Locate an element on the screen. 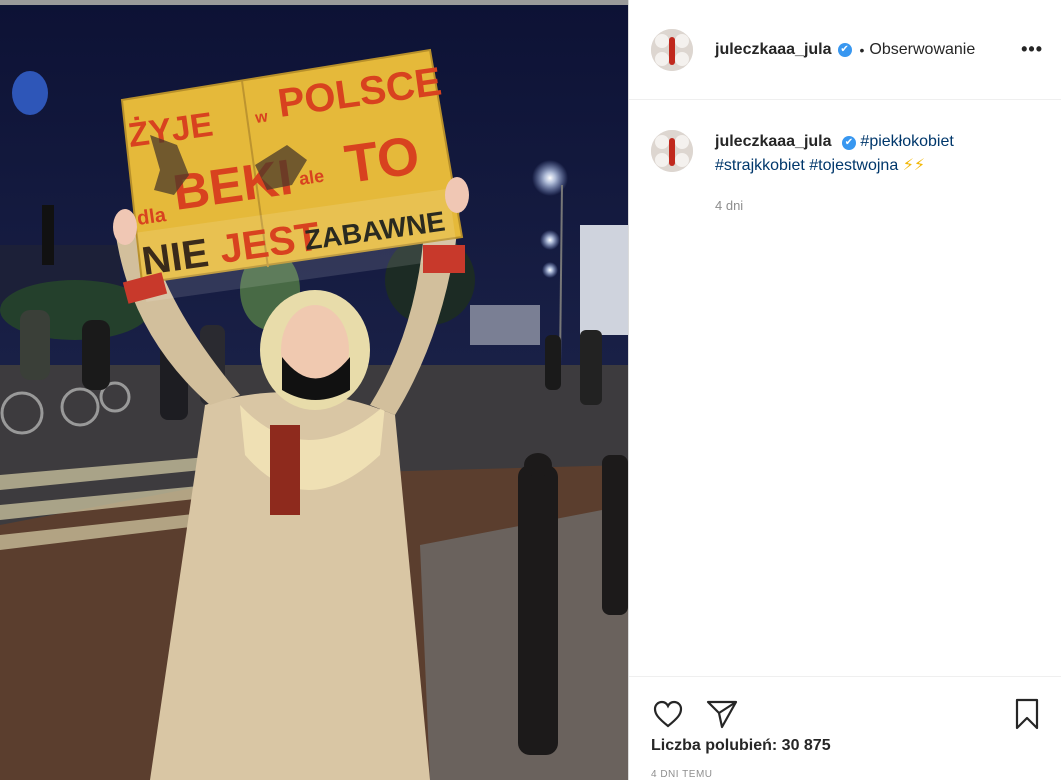 This screenshot has height=780, width=1061. post-header: juleczkaaa_jula ✔ • Obserwowanie ••• is located at coordinates (845, 50).